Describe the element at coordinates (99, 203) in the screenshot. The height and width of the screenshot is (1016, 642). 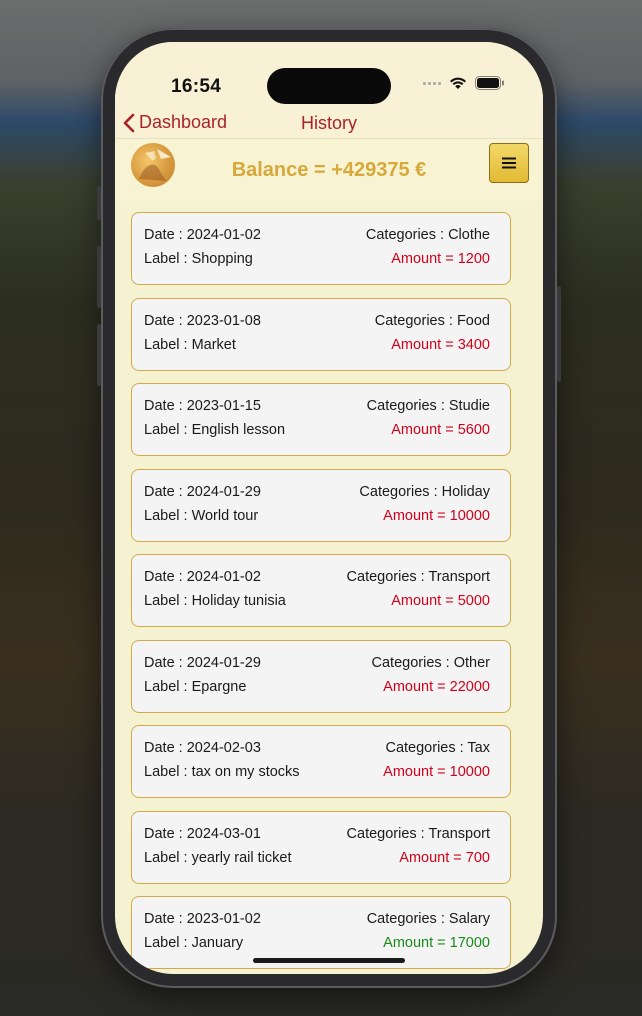
I see `action-button` at that location.